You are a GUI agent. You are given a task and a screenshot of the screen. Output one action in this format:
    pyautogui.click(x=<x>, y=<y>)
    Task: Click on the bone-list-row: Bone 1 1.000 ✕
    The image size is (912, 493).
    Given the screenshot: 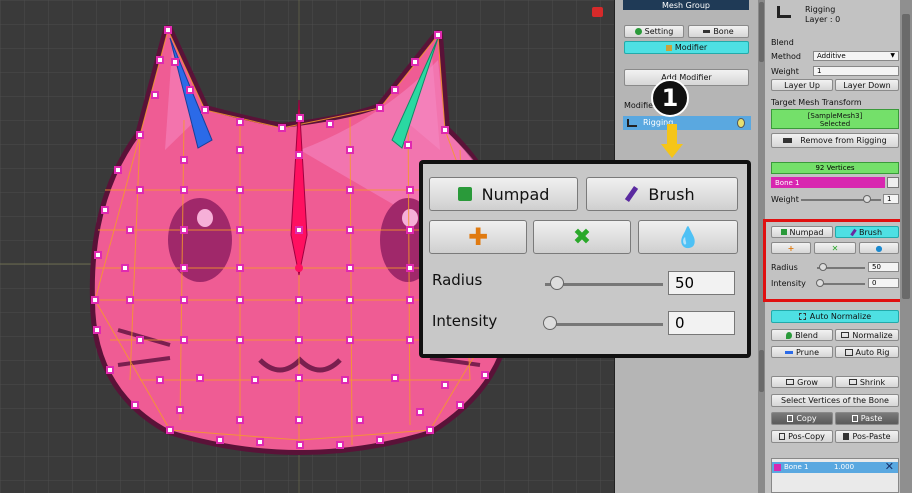 What is the action you would take?
    pyautogui.click(x=835, y=466)
    